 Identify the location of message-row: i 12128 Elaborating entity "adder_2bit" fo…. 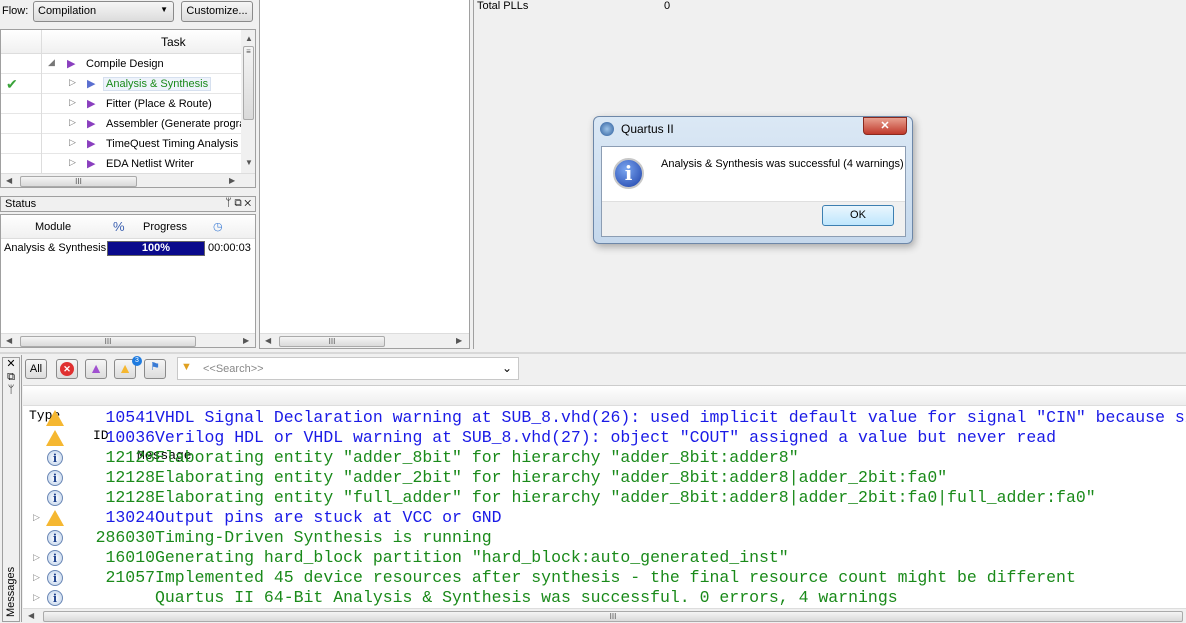
(593, 478).